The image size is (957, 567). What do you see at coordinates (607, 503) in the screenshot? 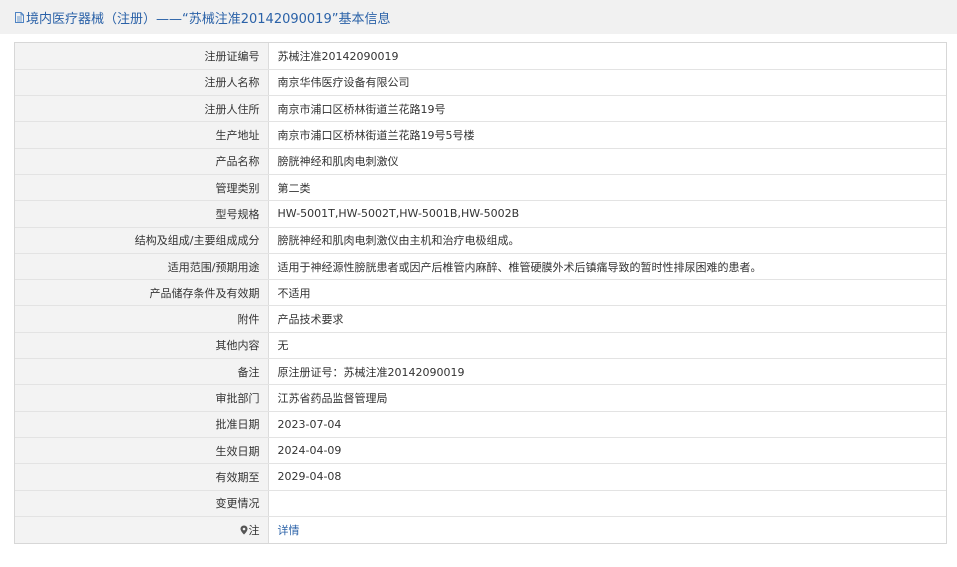
I see `row-value-change-status` at bounding box center [607, 503].